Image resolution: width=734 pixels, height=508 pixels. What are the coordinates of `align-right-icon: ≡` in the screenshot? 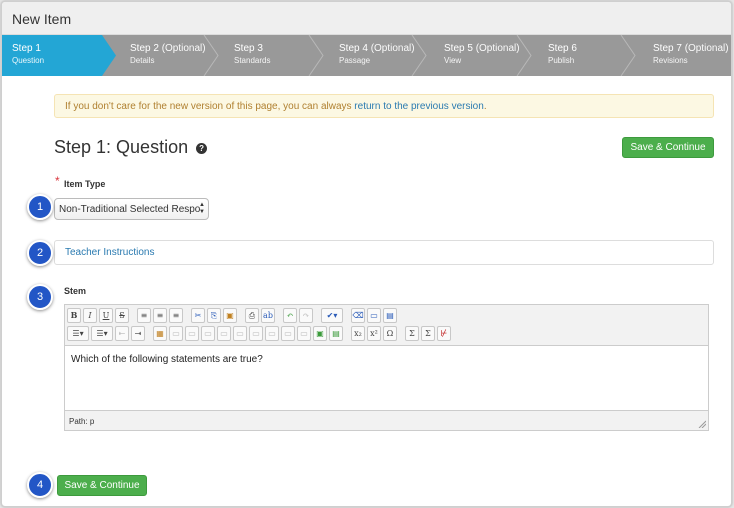 It's located at (176, 315).